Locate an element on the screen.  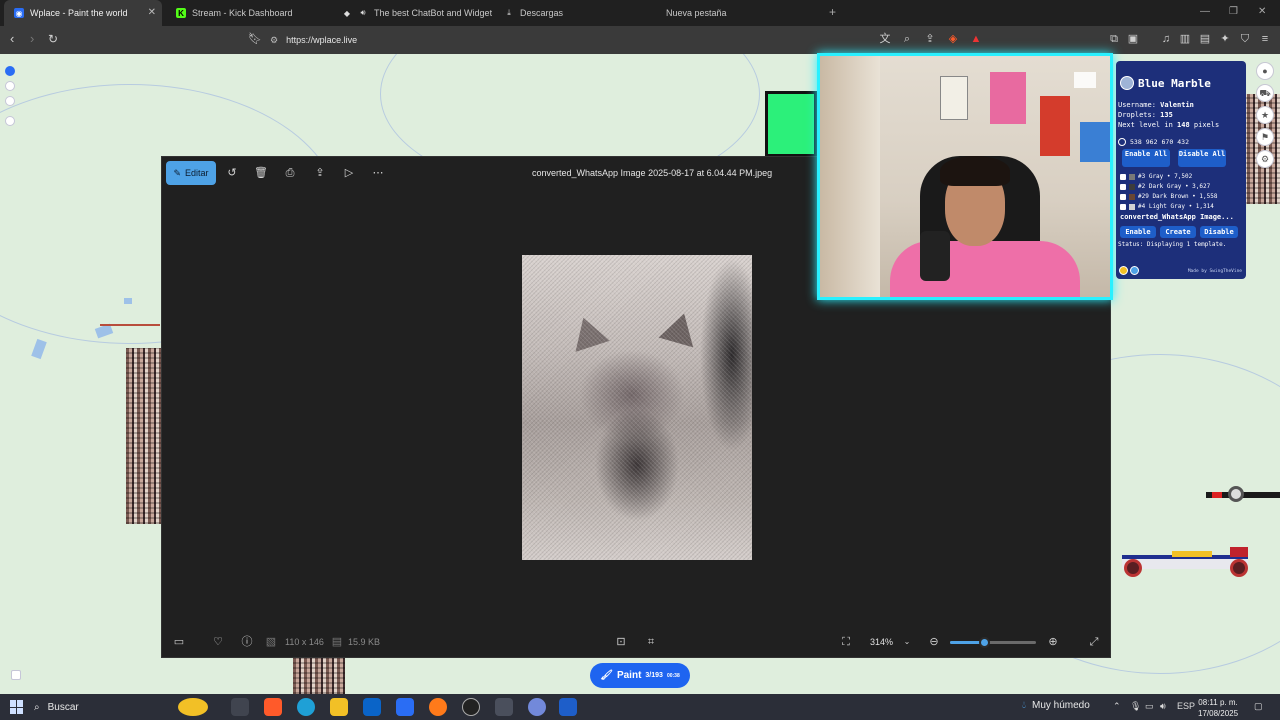
info-icon: ⓘ is located at coordinates (247, 642).